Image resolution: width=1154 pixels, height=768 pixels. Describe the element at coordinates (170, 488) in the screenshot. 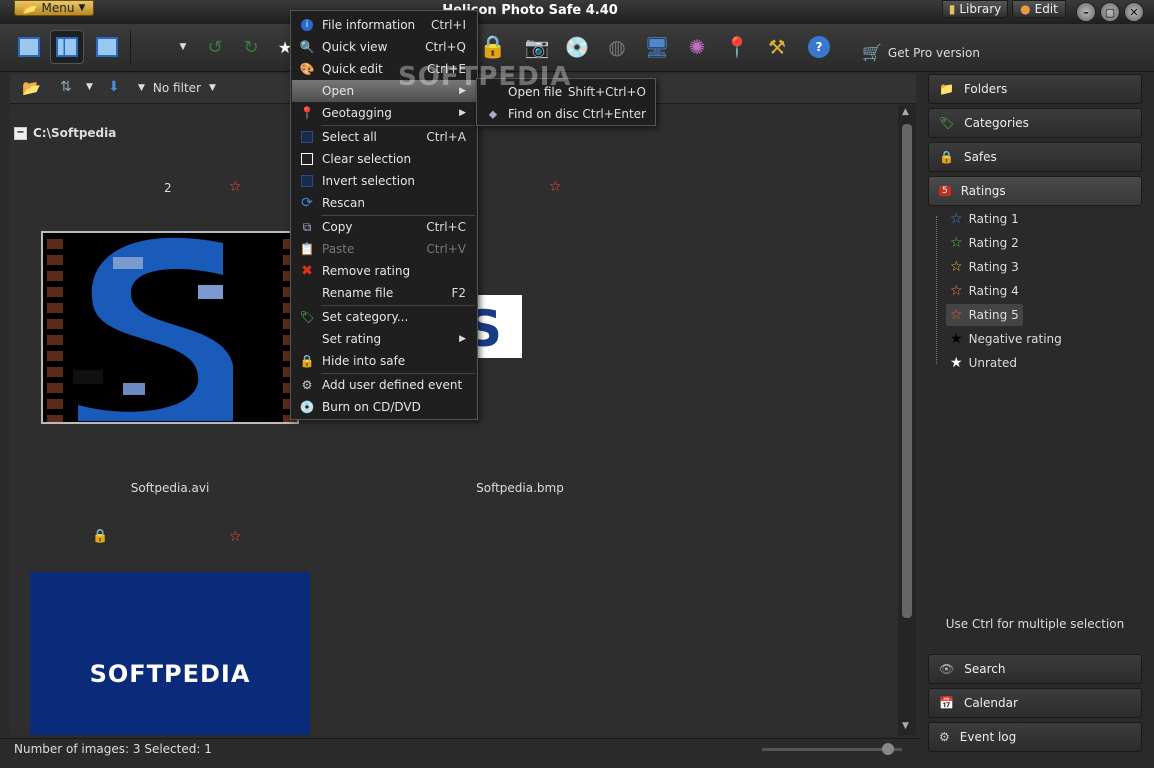

I see `thumbnail-caption: Softpedia.avi` at that location.